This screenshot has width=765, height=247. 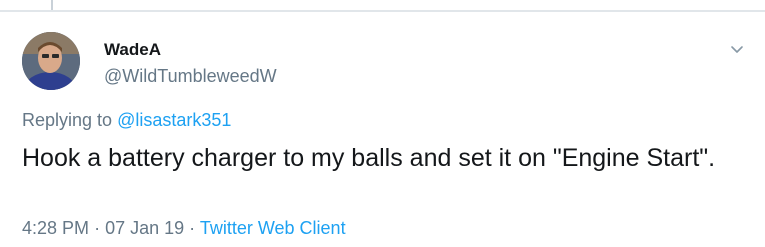 I want to click on avatar-image, so click(x=51, y=61).